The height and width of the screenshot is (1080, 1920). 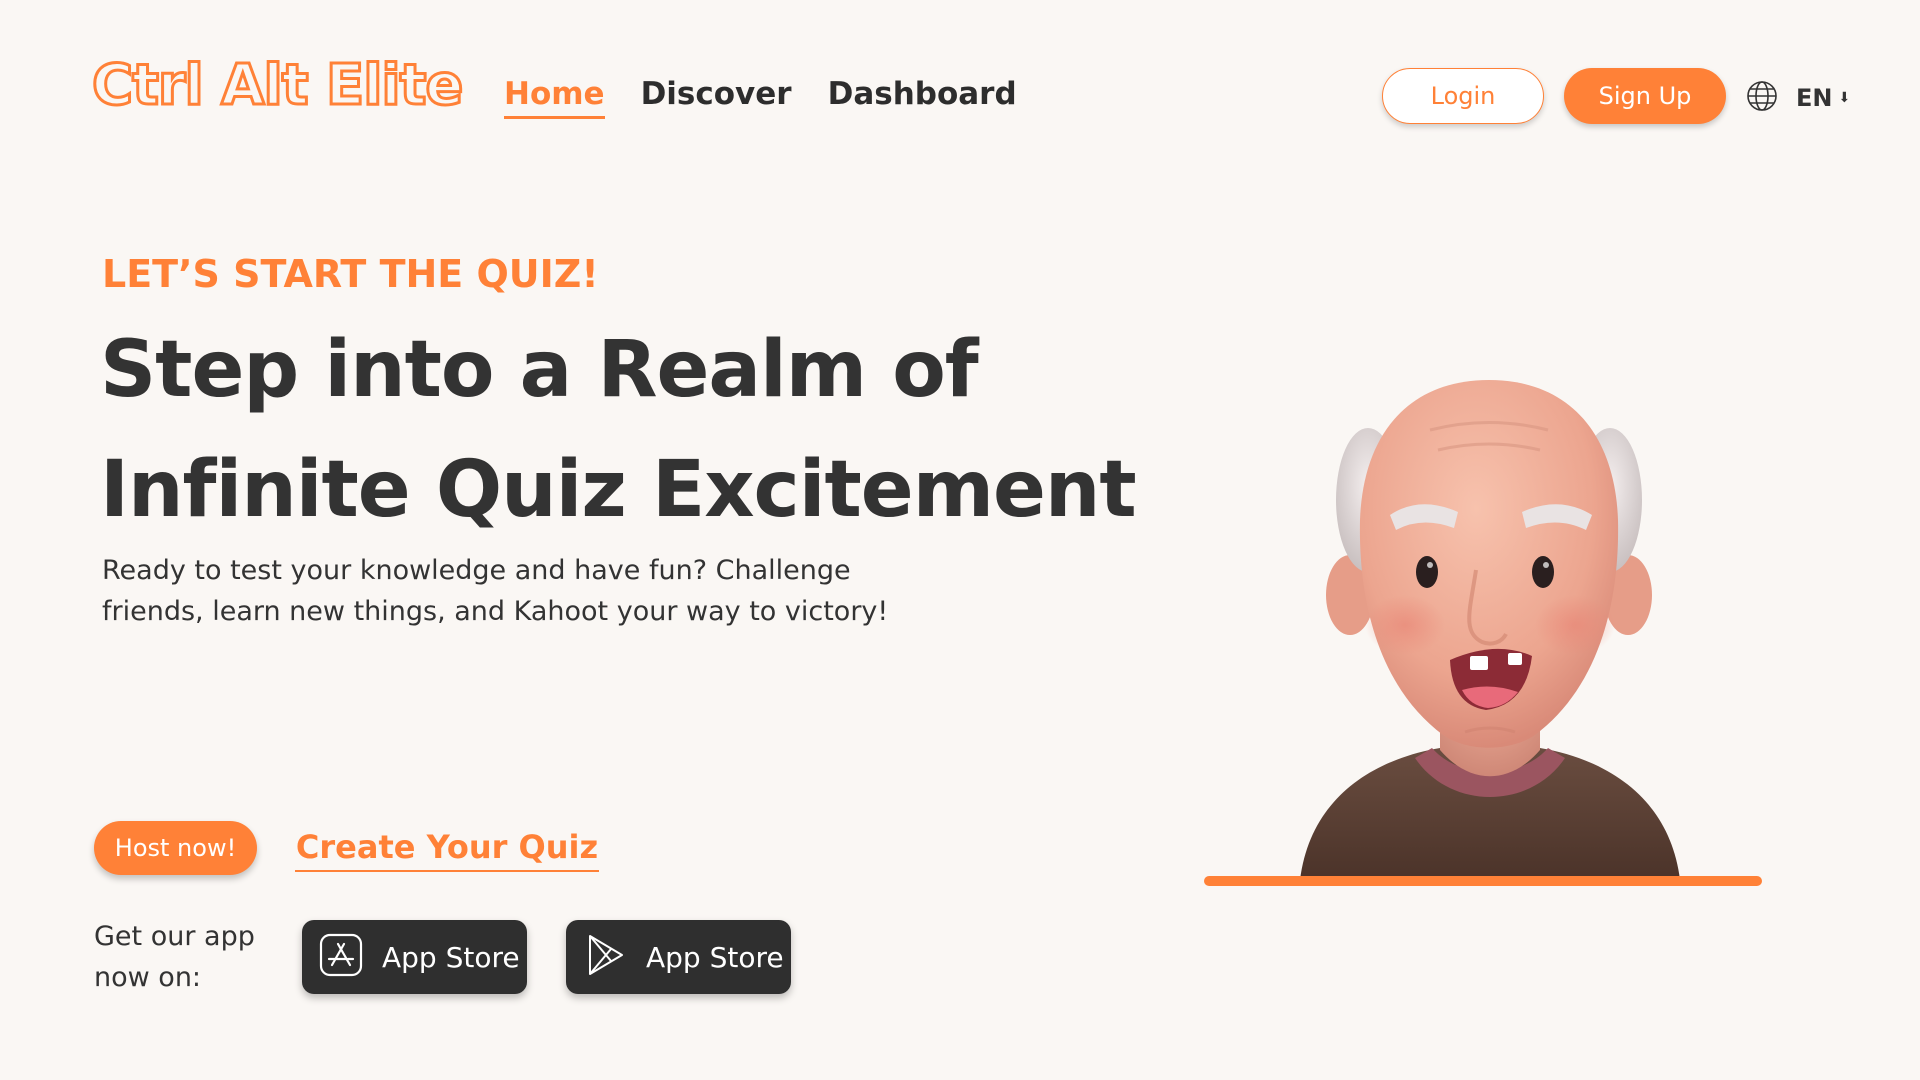 I want to click on main-nav: Home Discover Dashboard, so click(x=760, y=98).